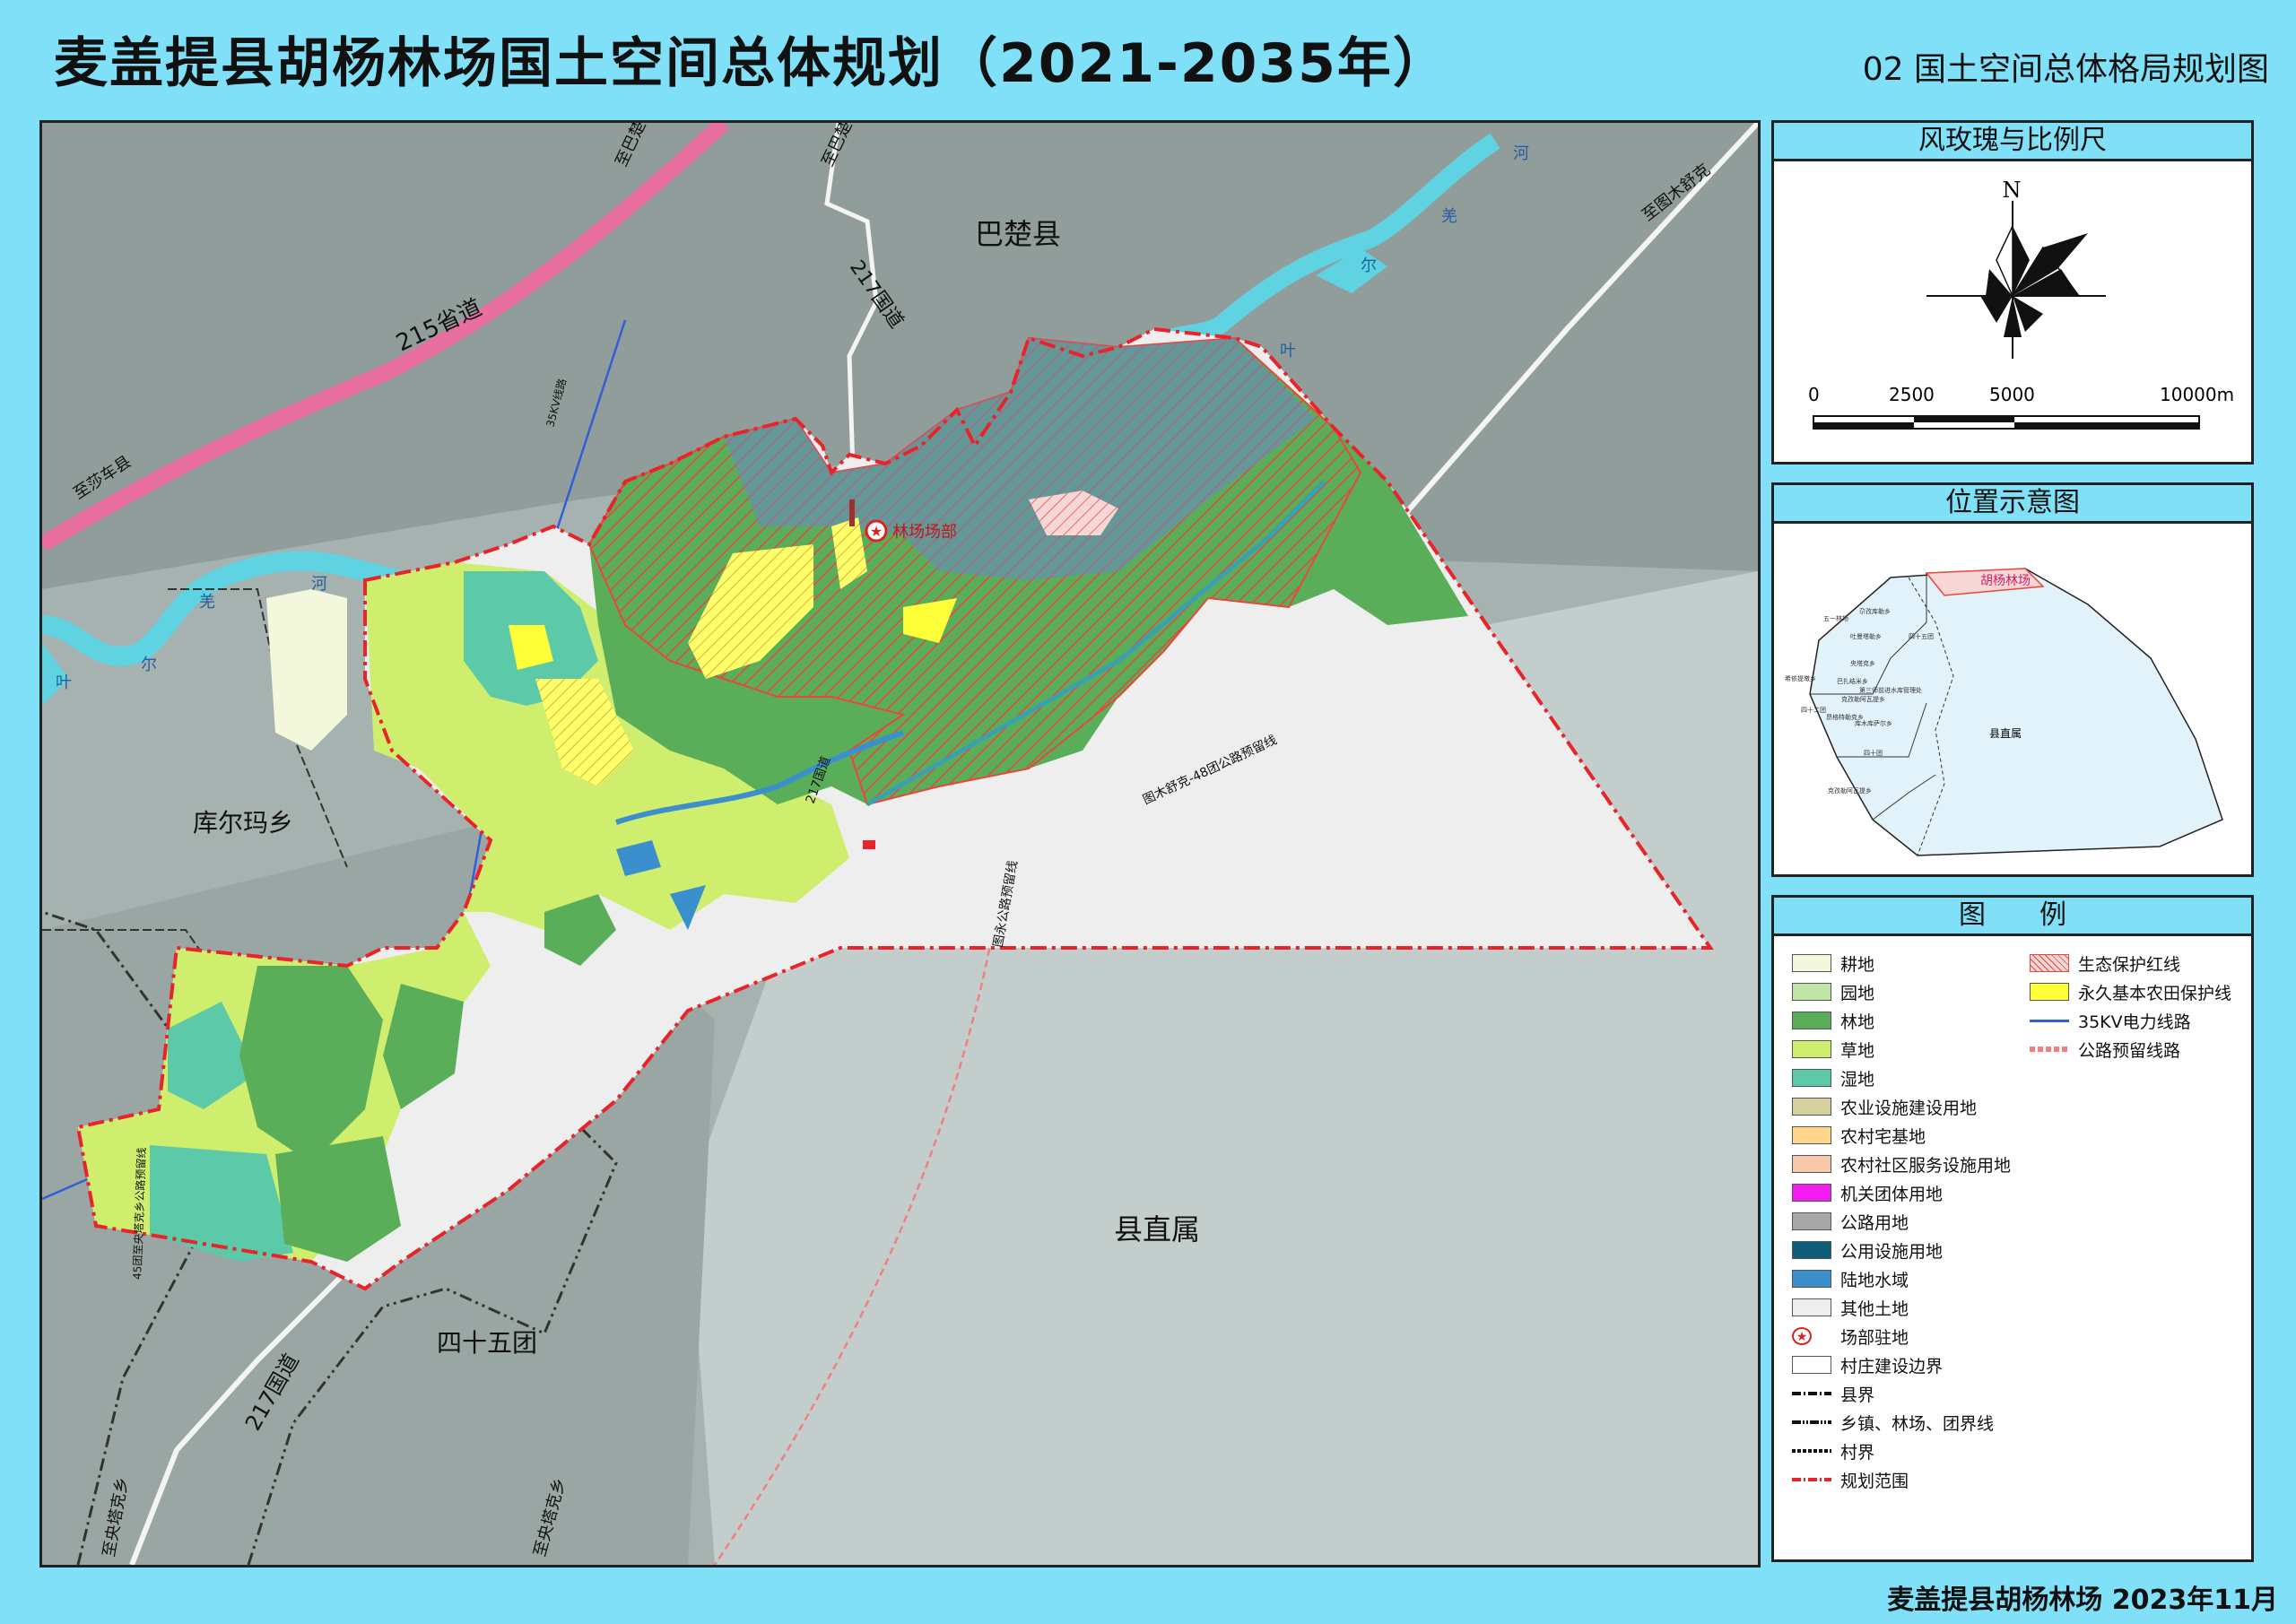  What do you see at coordinates (1883, 1136) in the screenshot?
I see `legend-label: 农村宅基地` at bounding box center [1883, 1136].